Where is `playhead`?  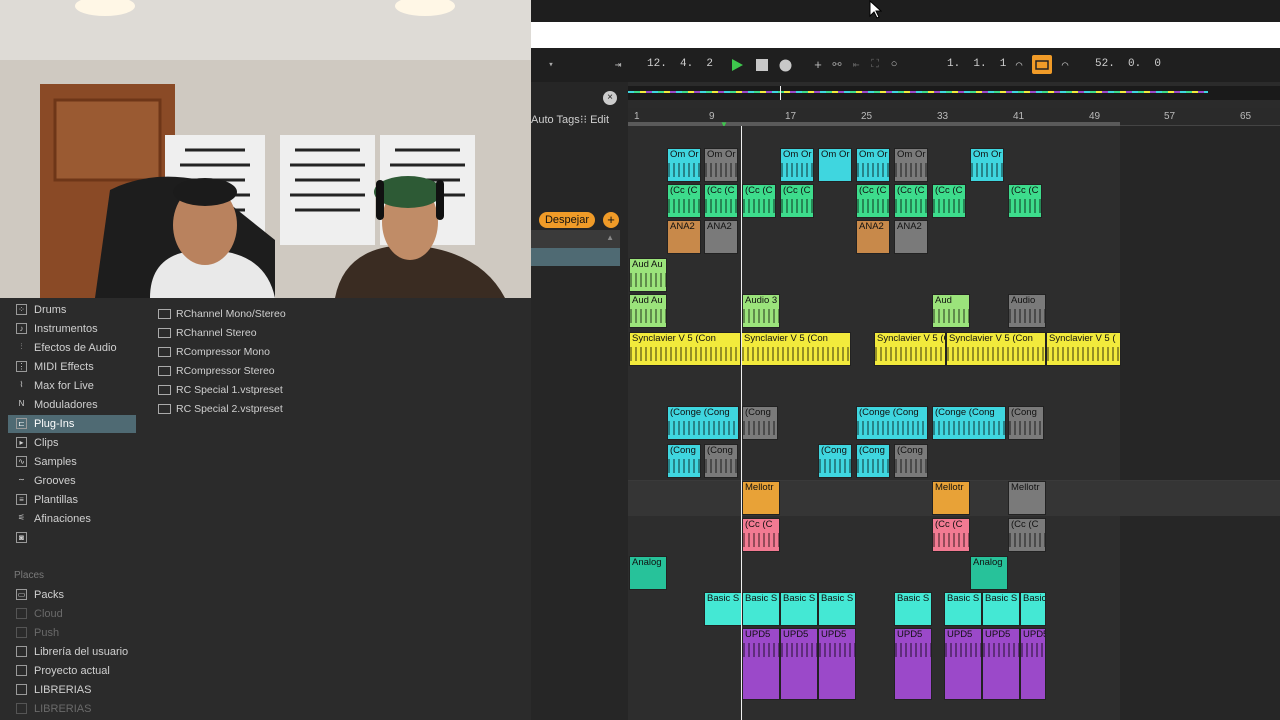
playhead is located at coordinates (741, 423).